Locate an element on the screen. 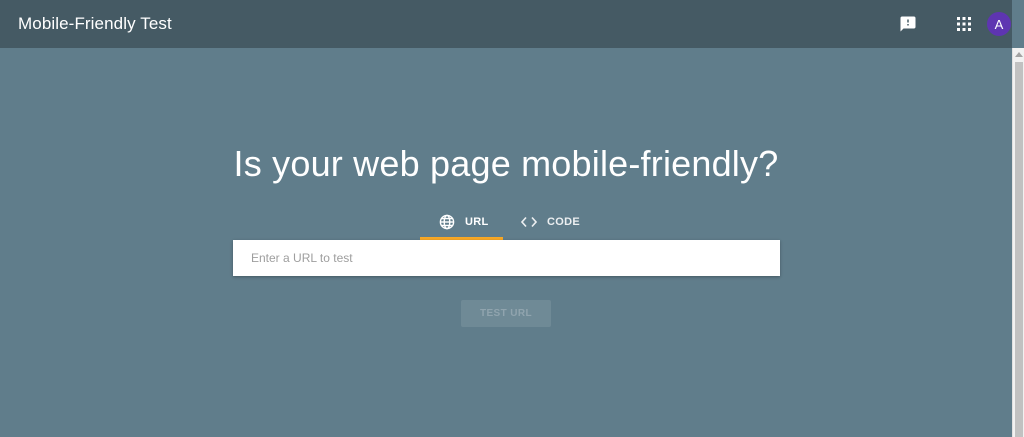 This screenshot has height=437, width=1024. code-brackets-icon is located at coordinates (529, 222).